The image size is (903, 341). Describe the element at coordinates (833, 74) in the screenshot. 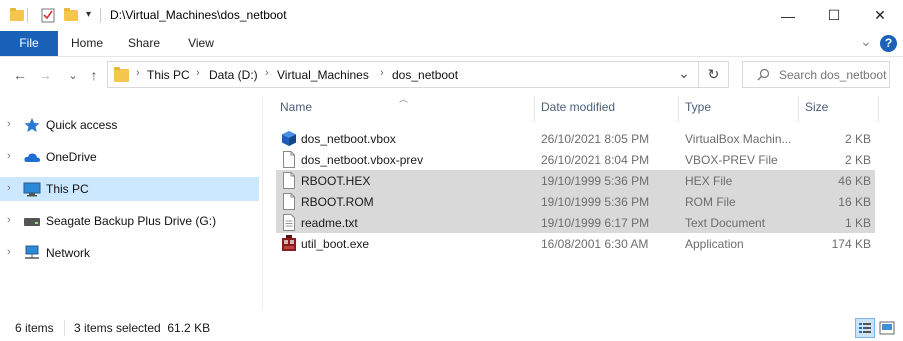

I see `search-input` at that location.